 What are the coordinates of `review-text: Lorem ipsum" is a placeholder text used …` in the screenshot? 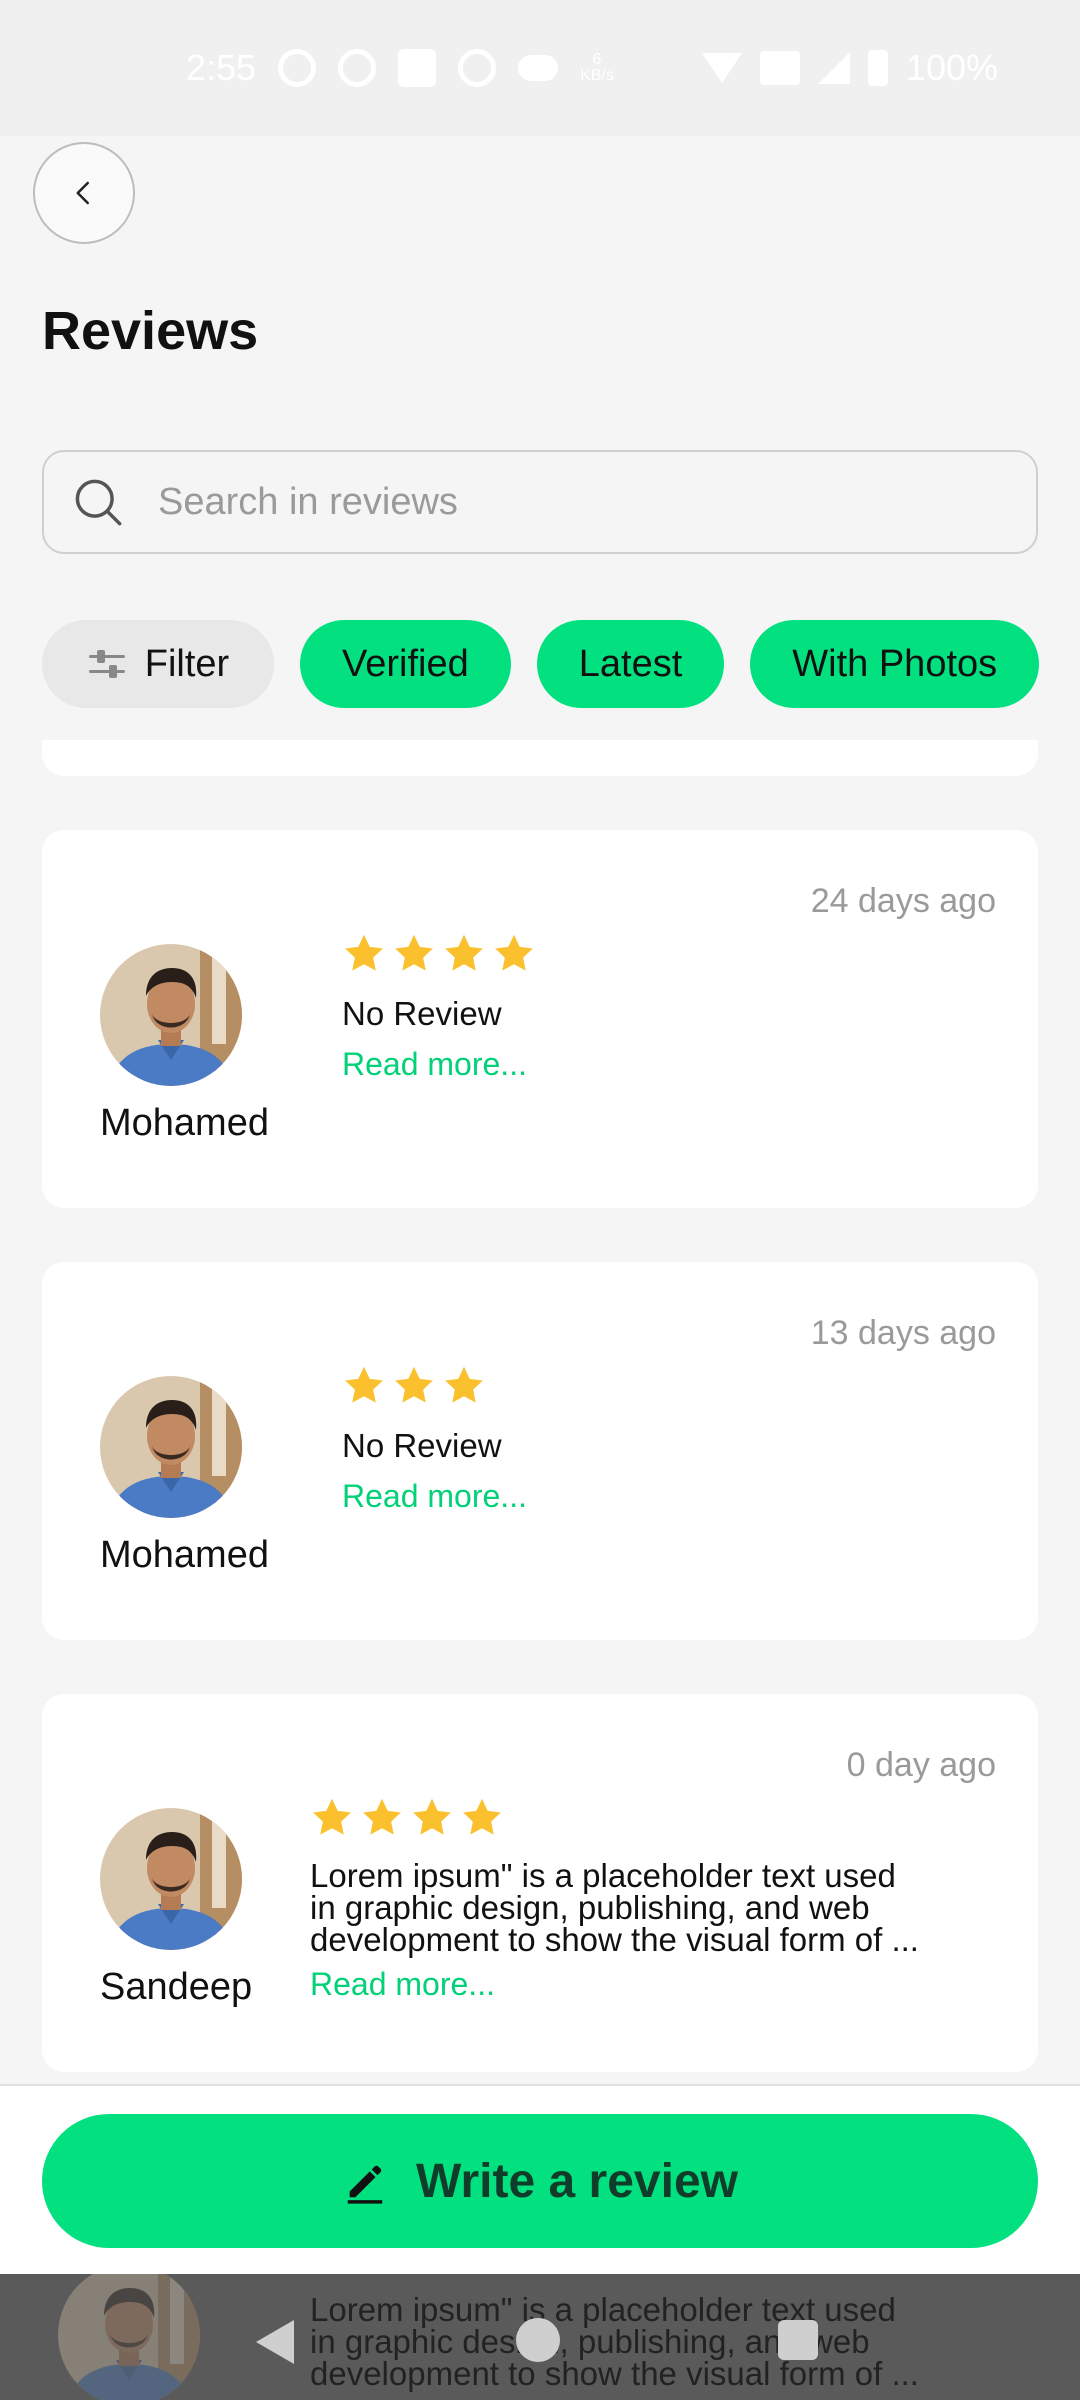 It's located at (614, 1907).